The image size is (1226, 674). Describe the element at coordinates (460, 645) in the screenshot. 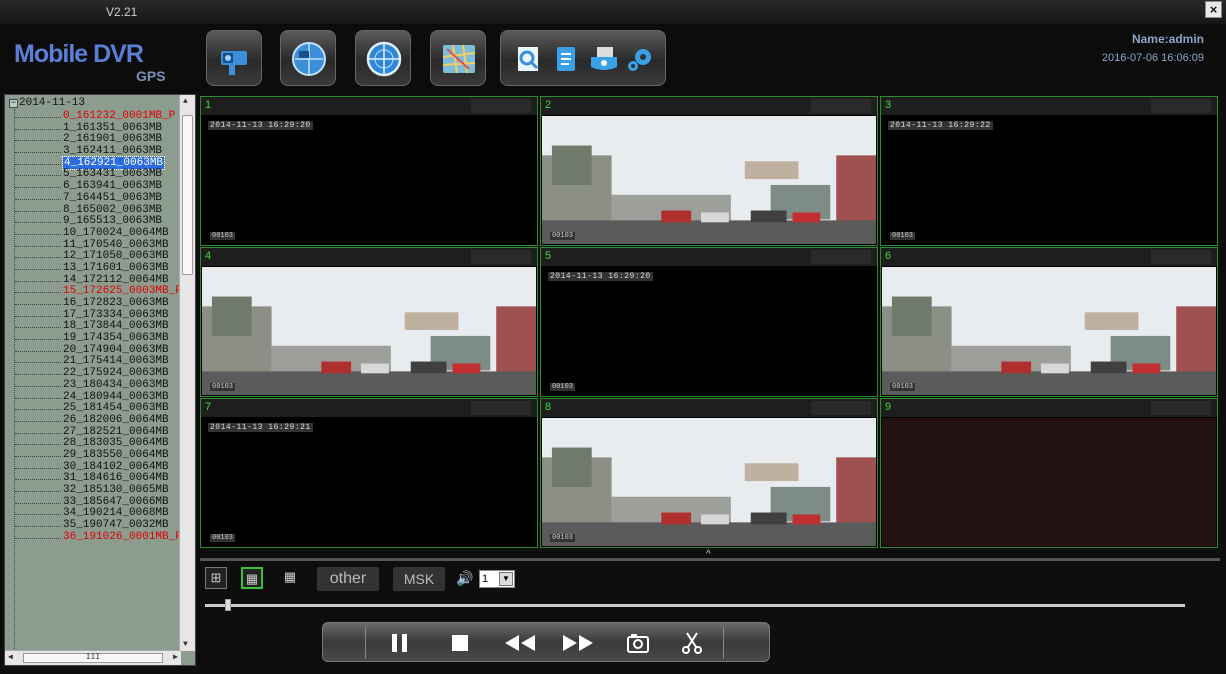

I see `stop-icon` at that location.